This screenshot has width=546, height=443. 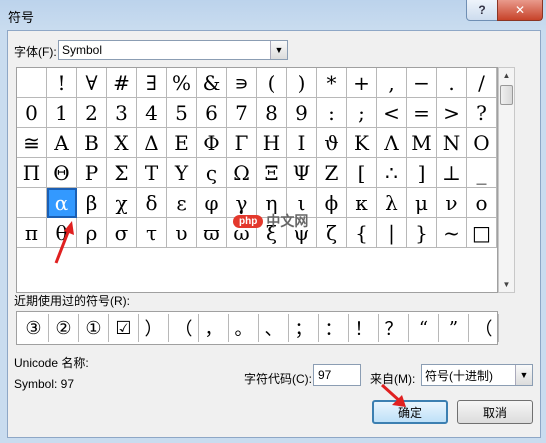 I want to click on symbol-cell: ο, so click(x=482, y=203).